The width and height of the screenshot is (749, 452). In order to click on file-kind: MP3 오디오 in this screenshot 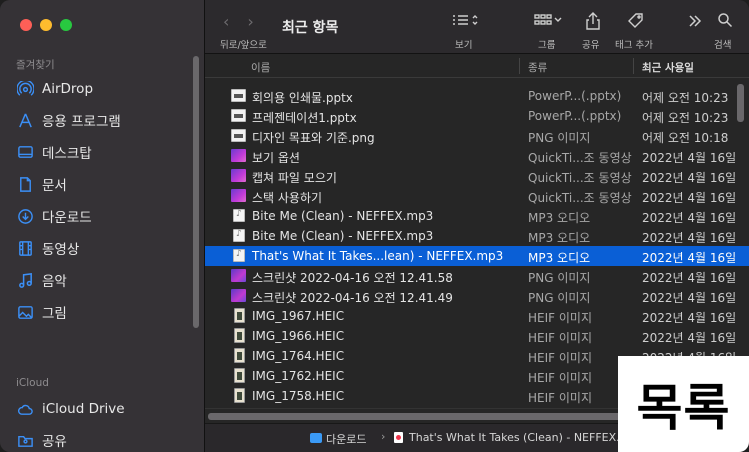, I will do `click(559, 258)`.